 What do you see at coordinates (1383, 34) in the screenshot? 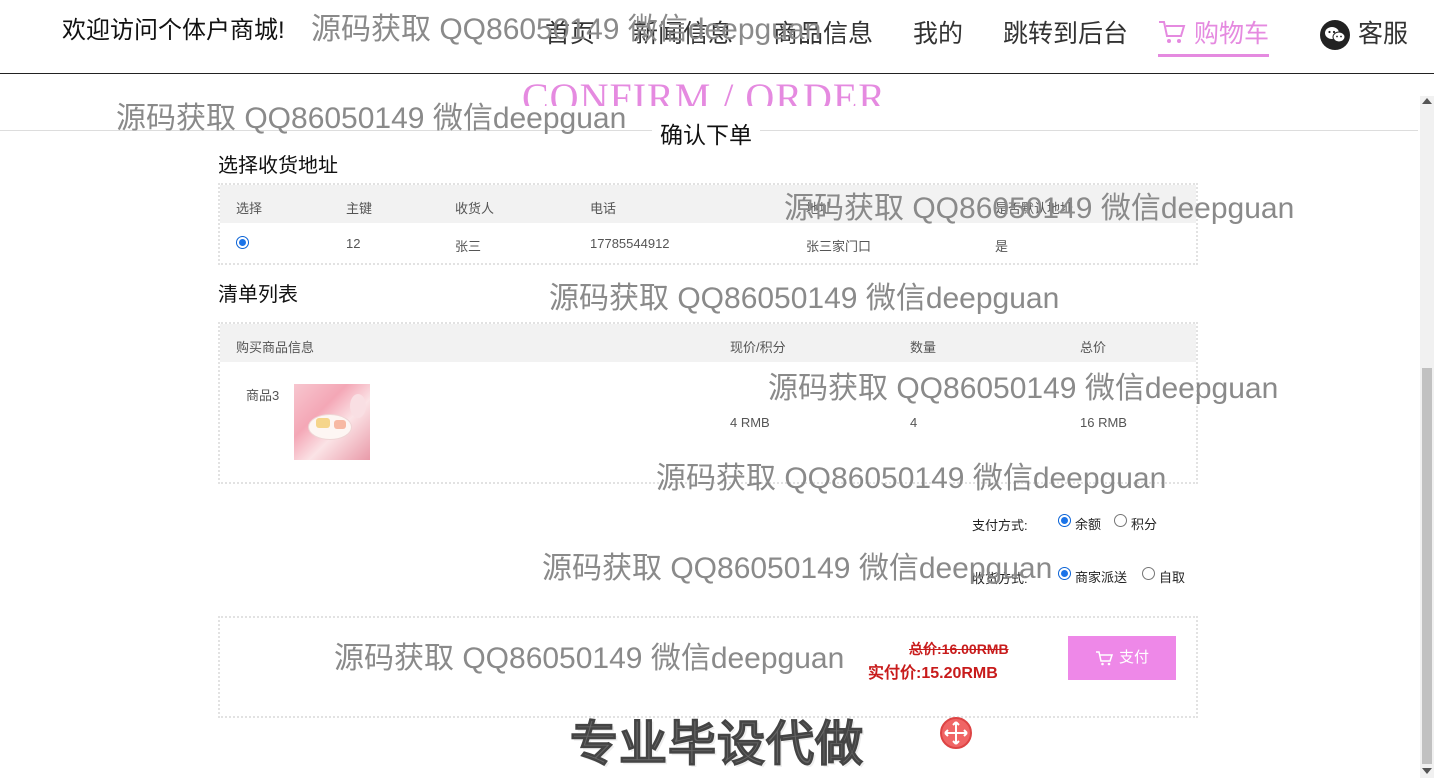
I see `nav-service-label: 客服` at bounding box center [1383, 34].